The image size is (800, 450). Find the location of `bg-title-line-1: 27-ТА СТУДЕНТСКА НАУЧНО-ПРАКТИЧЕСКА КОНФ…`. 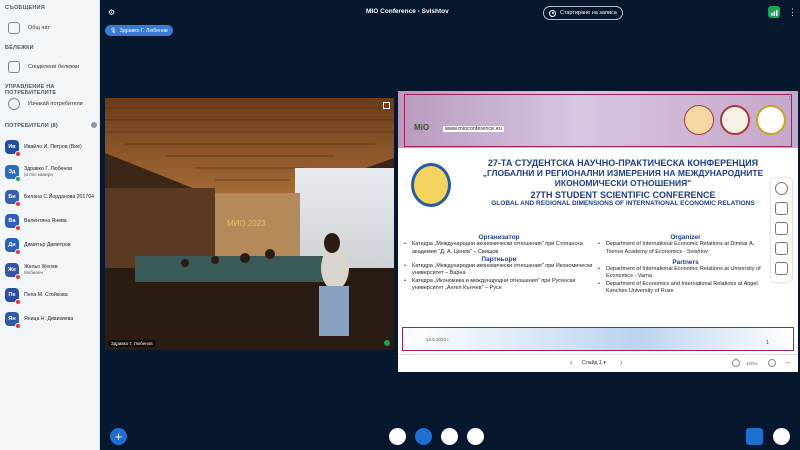

bg-title-line-1: 27-ТА СТУДЕНТСКА НАУЧНО-ПРАКТИЧЕСКА КОНФ… is located at coordinates (623, 163).